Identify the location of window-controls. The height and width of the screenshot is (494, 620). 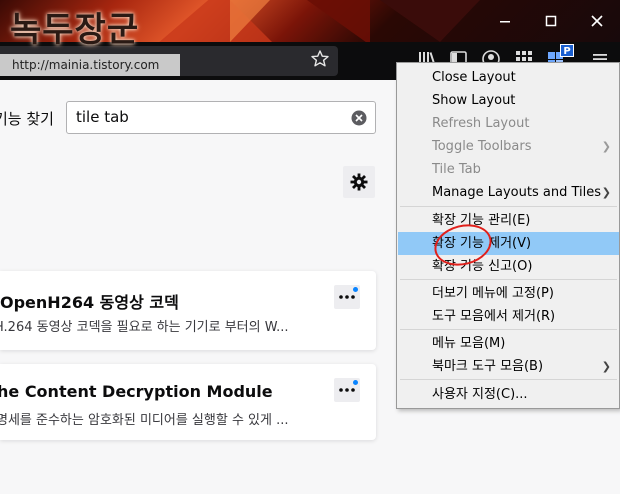
(551, 21).